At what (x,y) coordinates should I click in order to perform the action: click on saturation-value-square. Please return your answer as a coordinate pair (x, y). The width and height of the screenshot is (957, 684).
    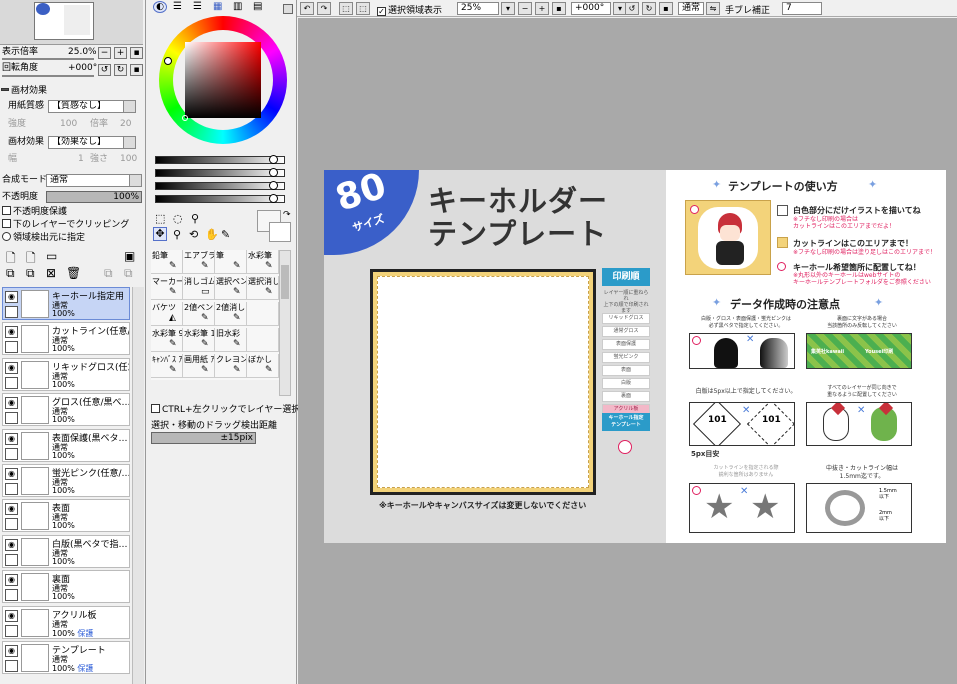
    Looking at the image, I should click on (223, 80).